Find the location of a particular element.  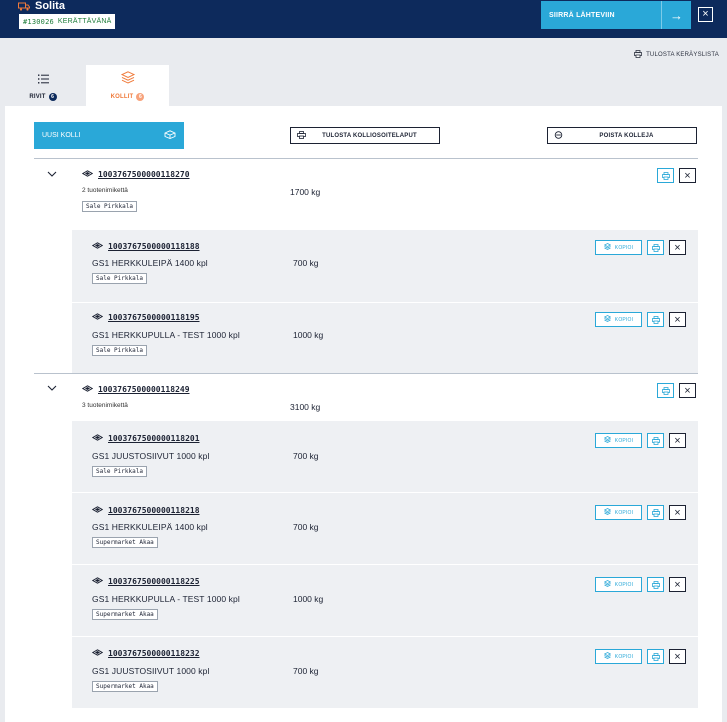

print-package-labels-button: TULOSTA KOLLIOSOITELAPUT is located at coordinates (365, 135).